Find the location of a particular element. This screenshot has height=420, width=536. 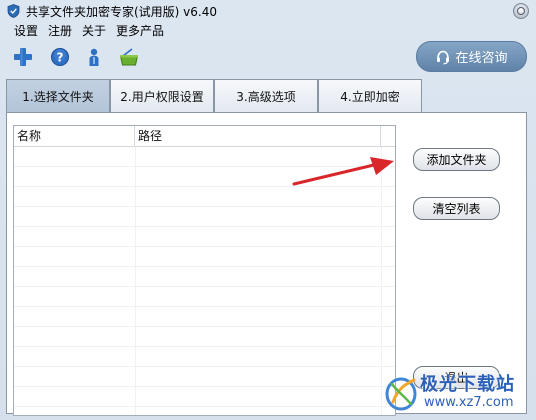

tab-label: 3.高级选项 is located at coordinates (266, 96).